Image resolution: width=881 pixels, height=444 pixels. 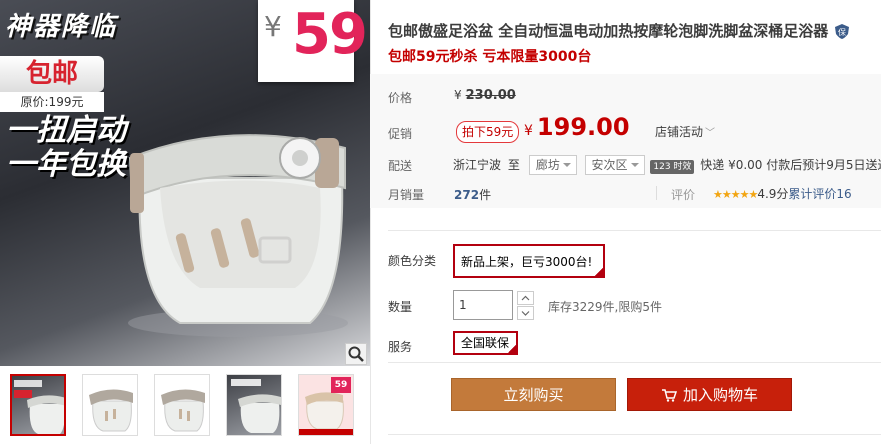 I want to click on magnifier-icon, so click(x=356, y=354).